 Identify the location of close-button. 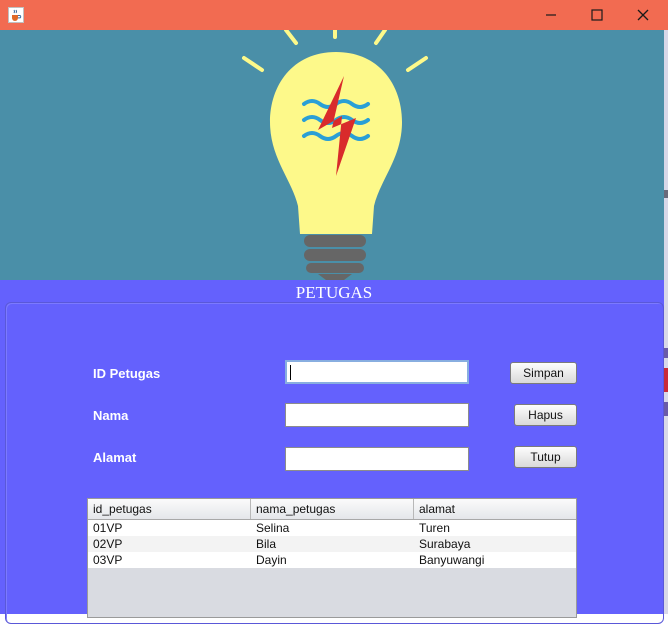
(643, 15).